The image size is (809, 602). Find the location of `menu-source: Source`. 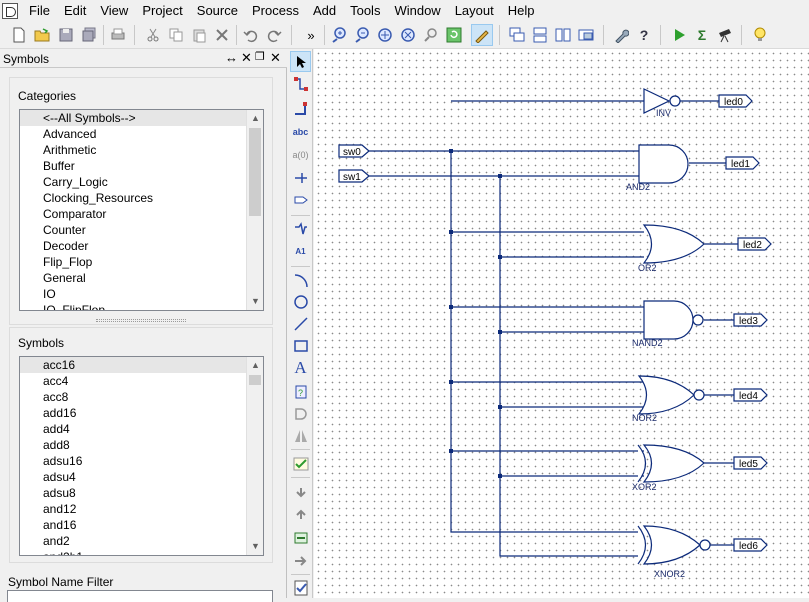

menu-source: Source is located at coordinates (217, 10).